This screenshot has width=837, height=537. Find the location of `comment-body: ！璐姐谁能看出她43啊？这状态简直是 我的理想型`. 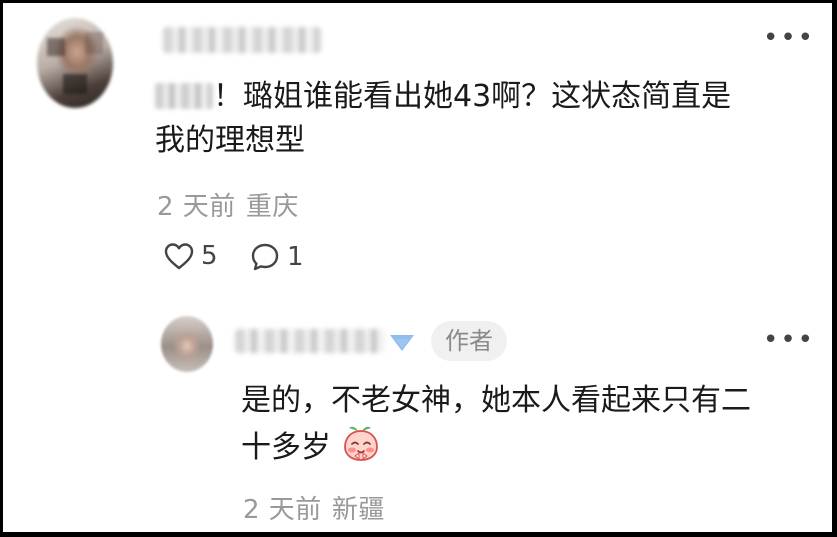

comment-body: ！璐姐谁能看出她43啊？这状态简直是 我的理想型 is located at coordinates (485, 119).